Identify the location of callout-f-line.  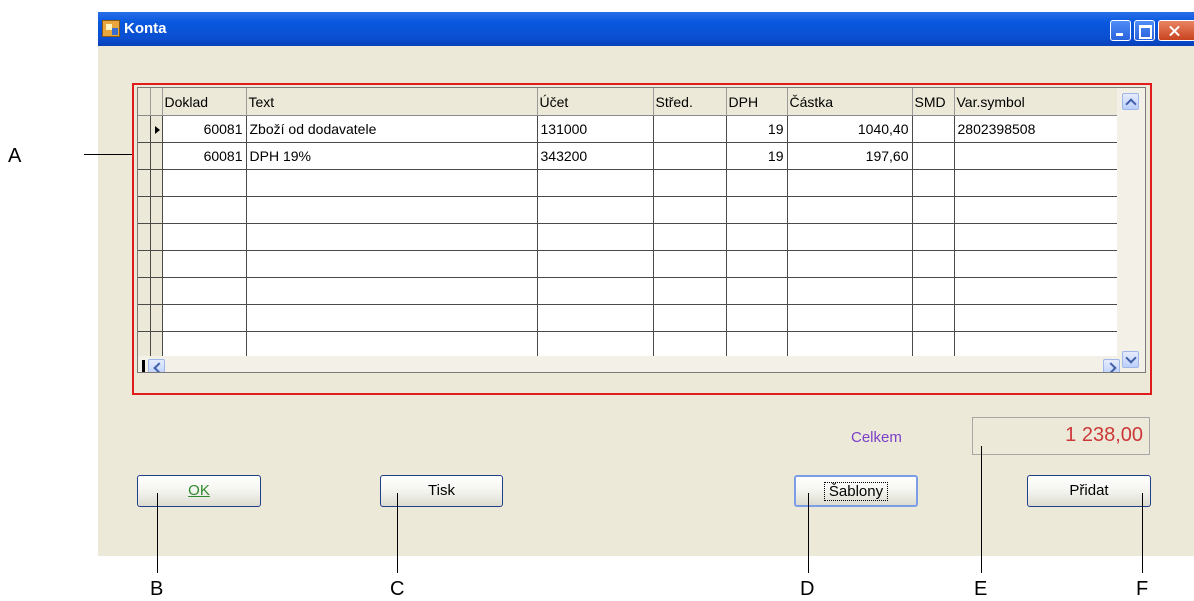
(1142, 533).